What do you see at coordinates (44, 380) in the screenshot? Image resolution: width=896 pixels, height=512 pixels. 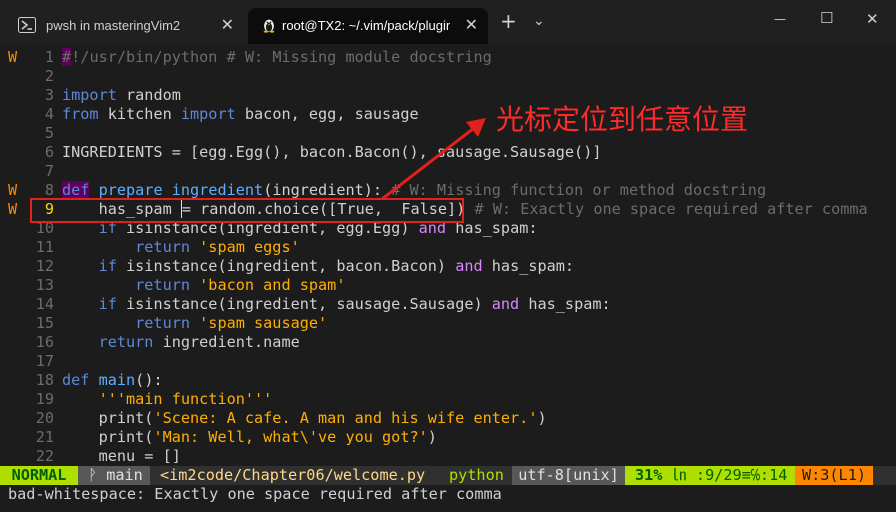 I see `line-number: 18` at bounding box center [44, 380].